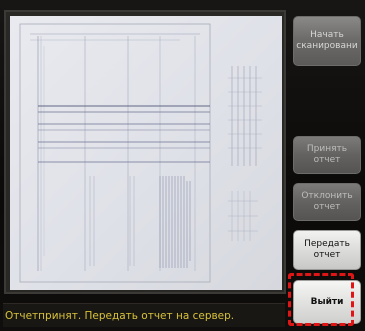 The image size is (365, 331). Describe the element at coordinates (327, 302) in the screenshot. I see `exit-button: Выйти` at that location.